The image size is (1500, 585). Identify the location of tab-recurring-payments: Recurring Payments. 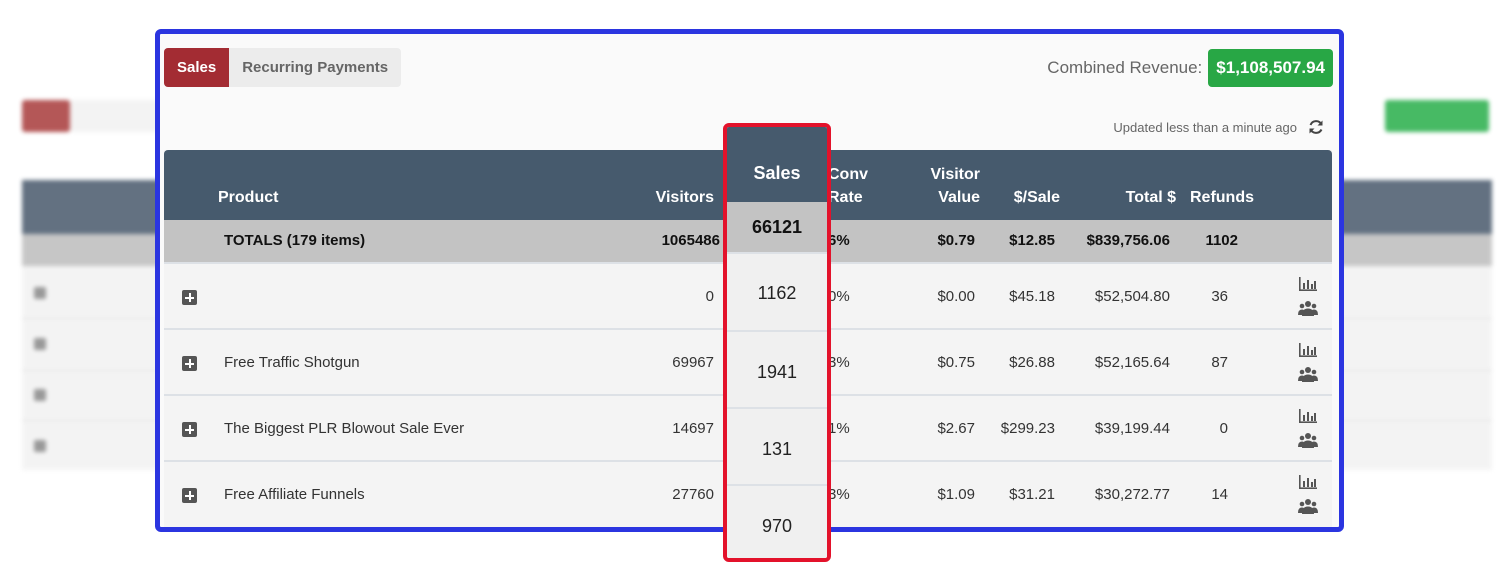
(315, 67).